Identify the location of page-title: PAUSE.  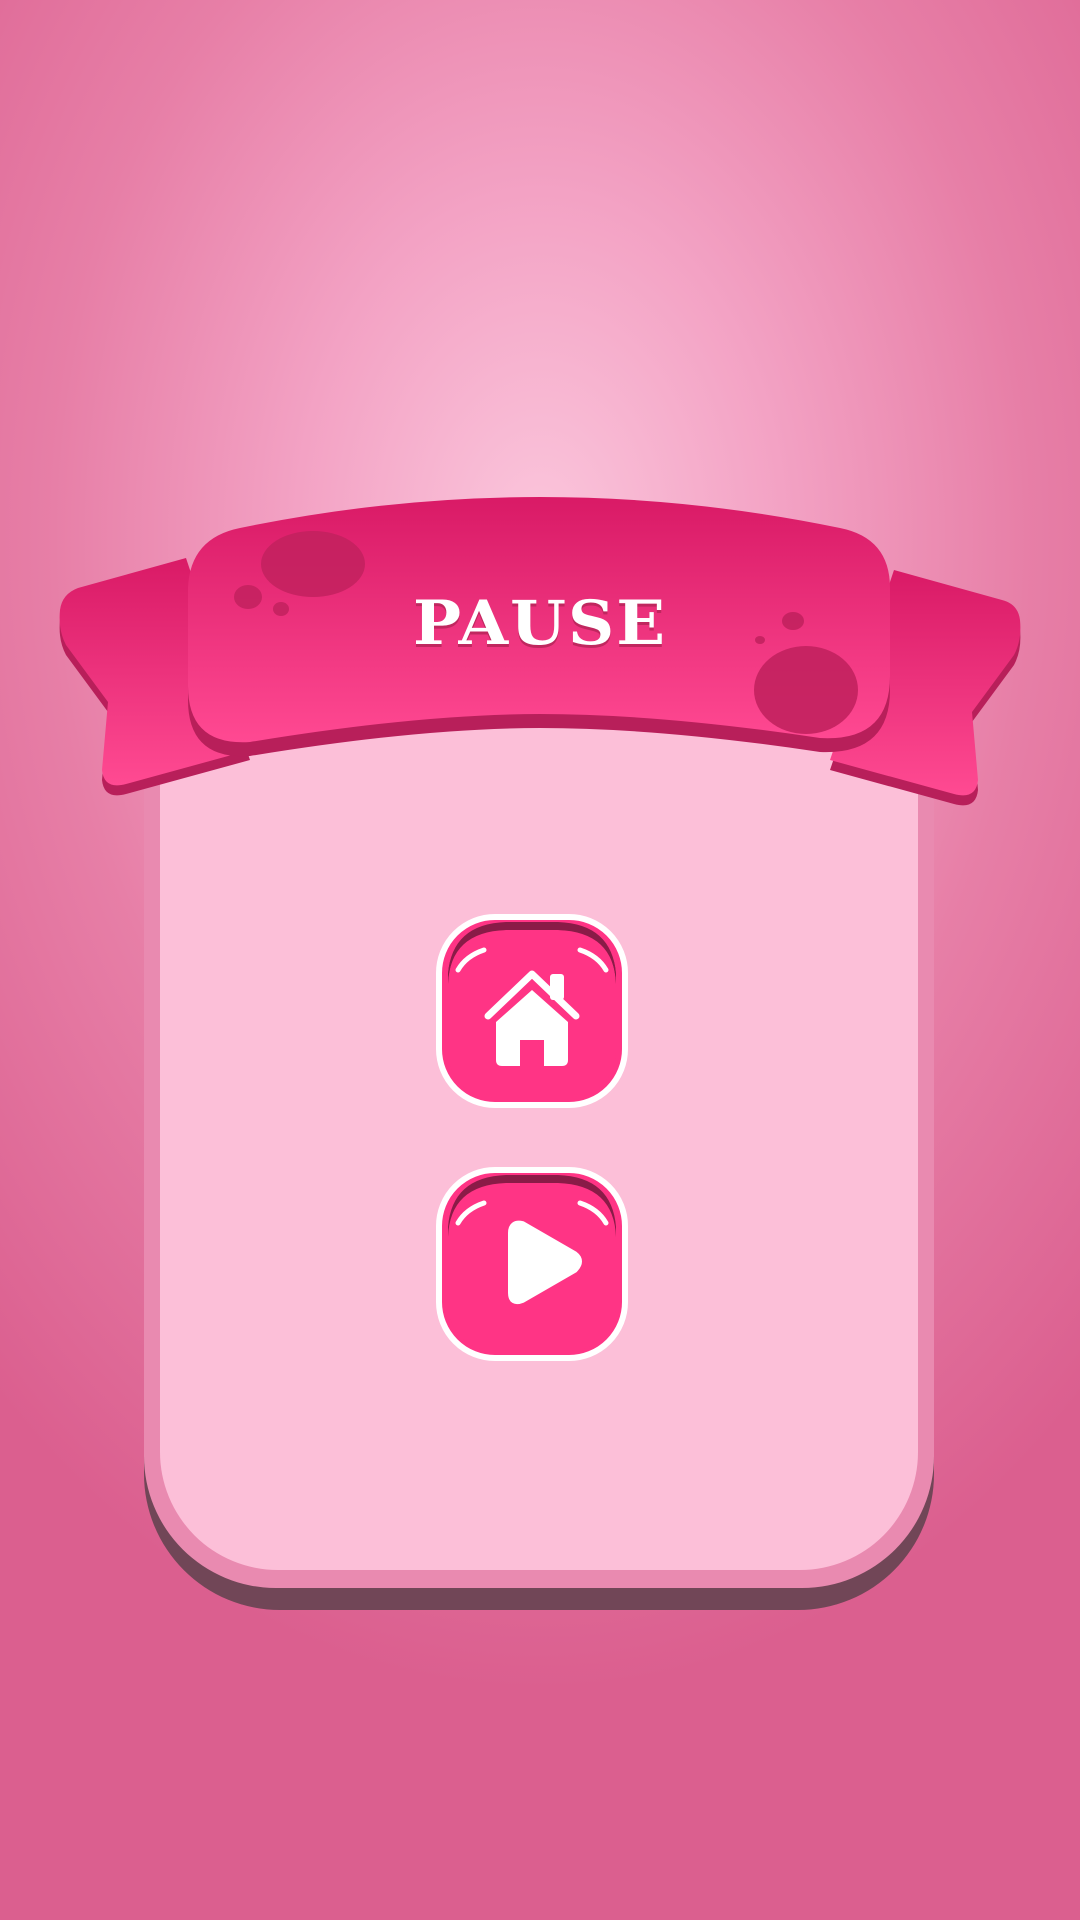
(540, 623).